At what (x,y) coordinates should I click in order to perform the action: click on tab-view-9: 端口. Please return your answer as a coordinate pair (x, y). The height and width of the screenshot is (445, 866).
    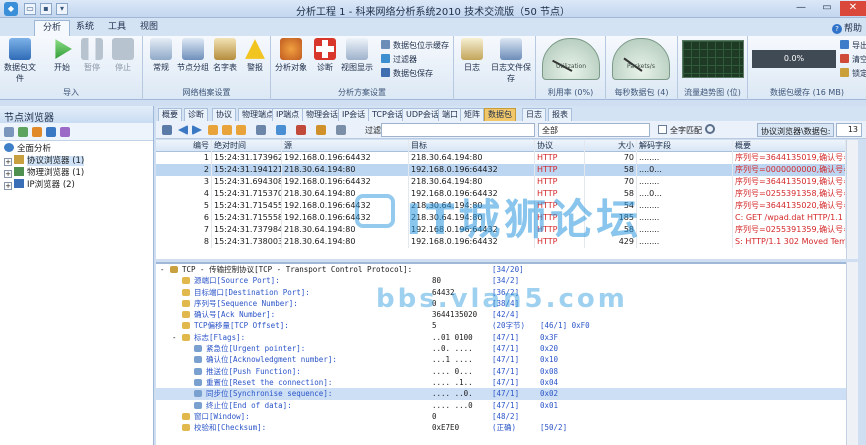
    Looking at the image, I should click on (450, 114).